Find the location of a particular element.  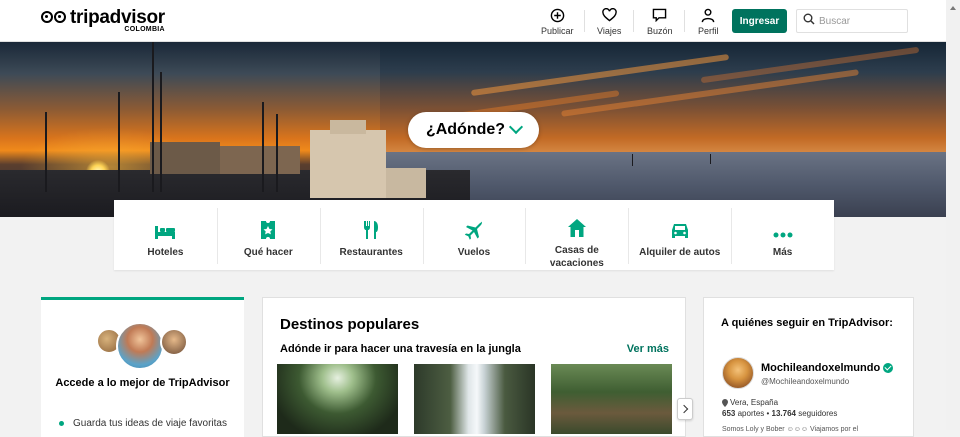

search-icon is located at coordinates (809, 21).